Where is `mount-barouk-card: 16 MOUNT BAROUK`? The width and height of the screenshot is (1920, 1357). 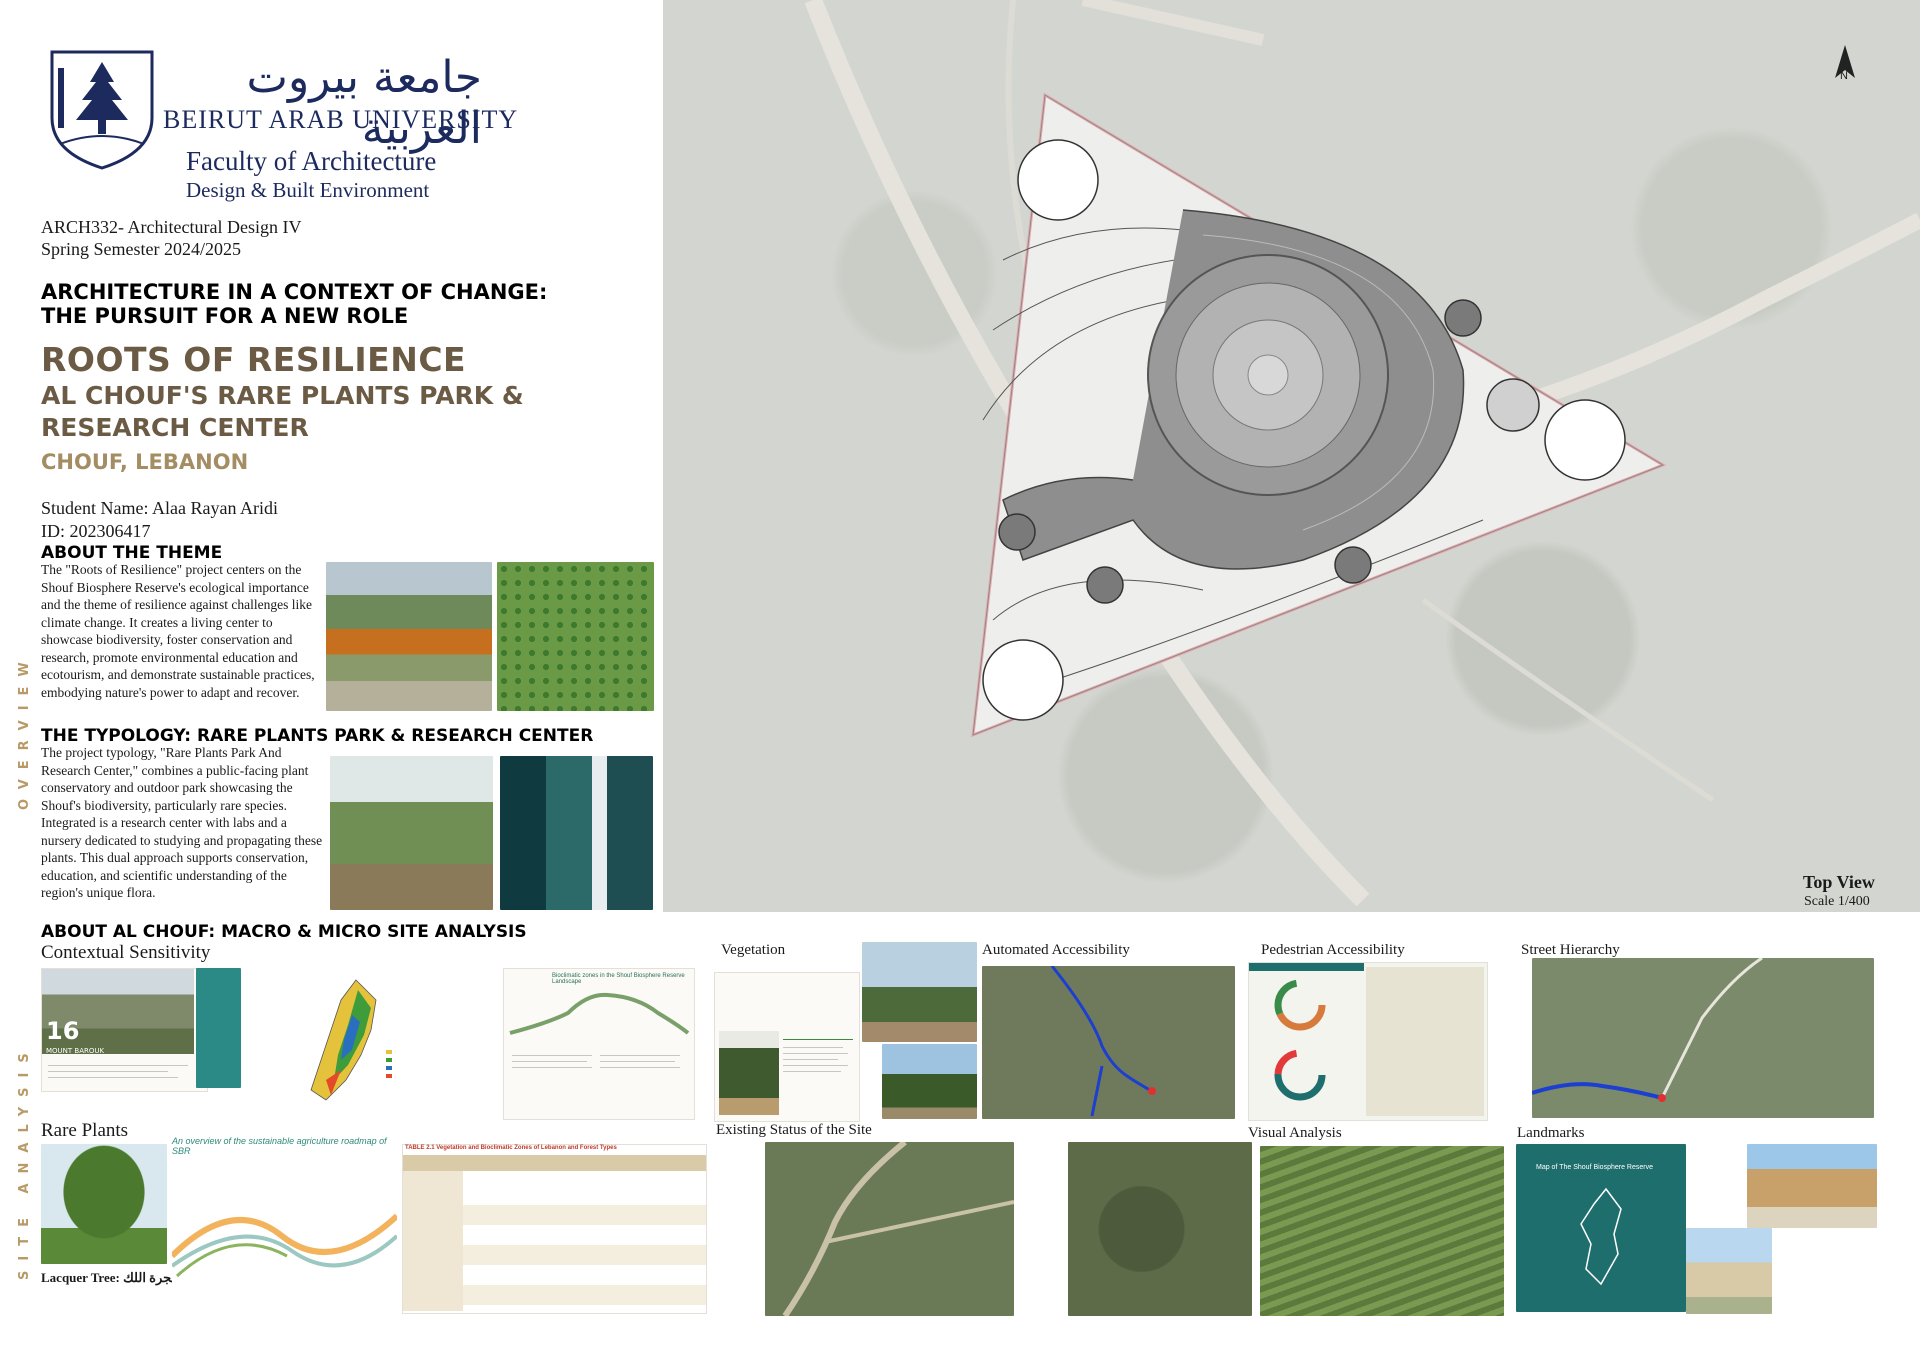
mount-barouk-card: 16 MOUNT BAROUK is located at coordinates (124, 1030).